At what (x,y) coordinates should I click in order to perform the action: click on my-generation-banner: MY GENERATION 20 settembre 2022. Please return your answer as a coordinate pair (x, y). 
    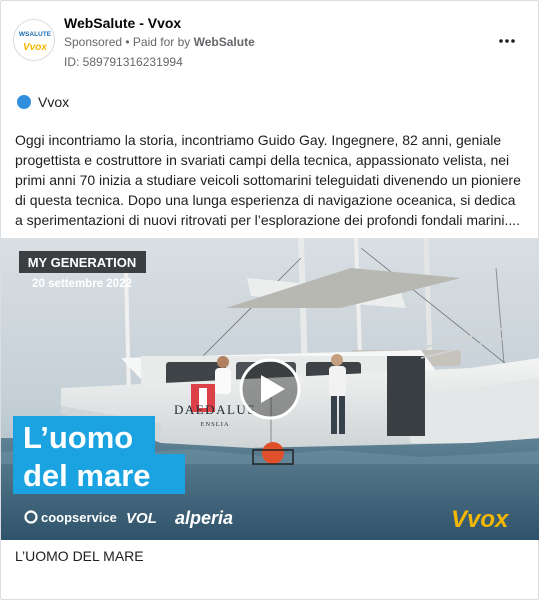
    Looking at the image, I should click on (82, 270).